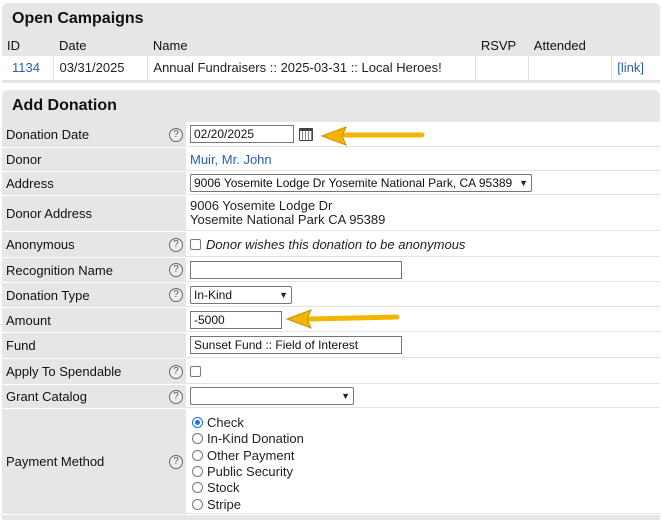 This screenshot has width=662, height=520. Describe the element at coordinates (331, 160) in the screenshot. I see `row-donor: Donor Muir, Mr. John` at that location.